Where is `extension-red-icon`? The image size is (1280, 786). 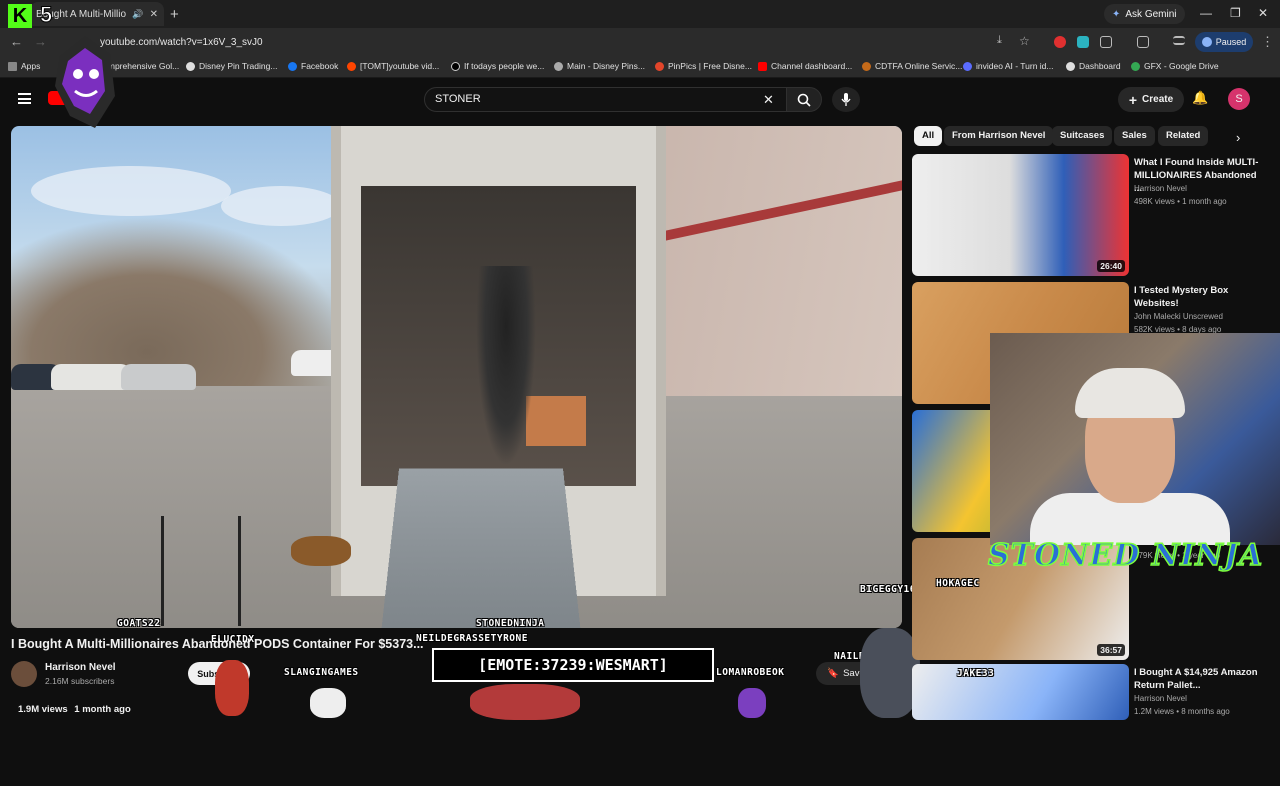 extension-red-icon is located at coordinates (1060, 42).